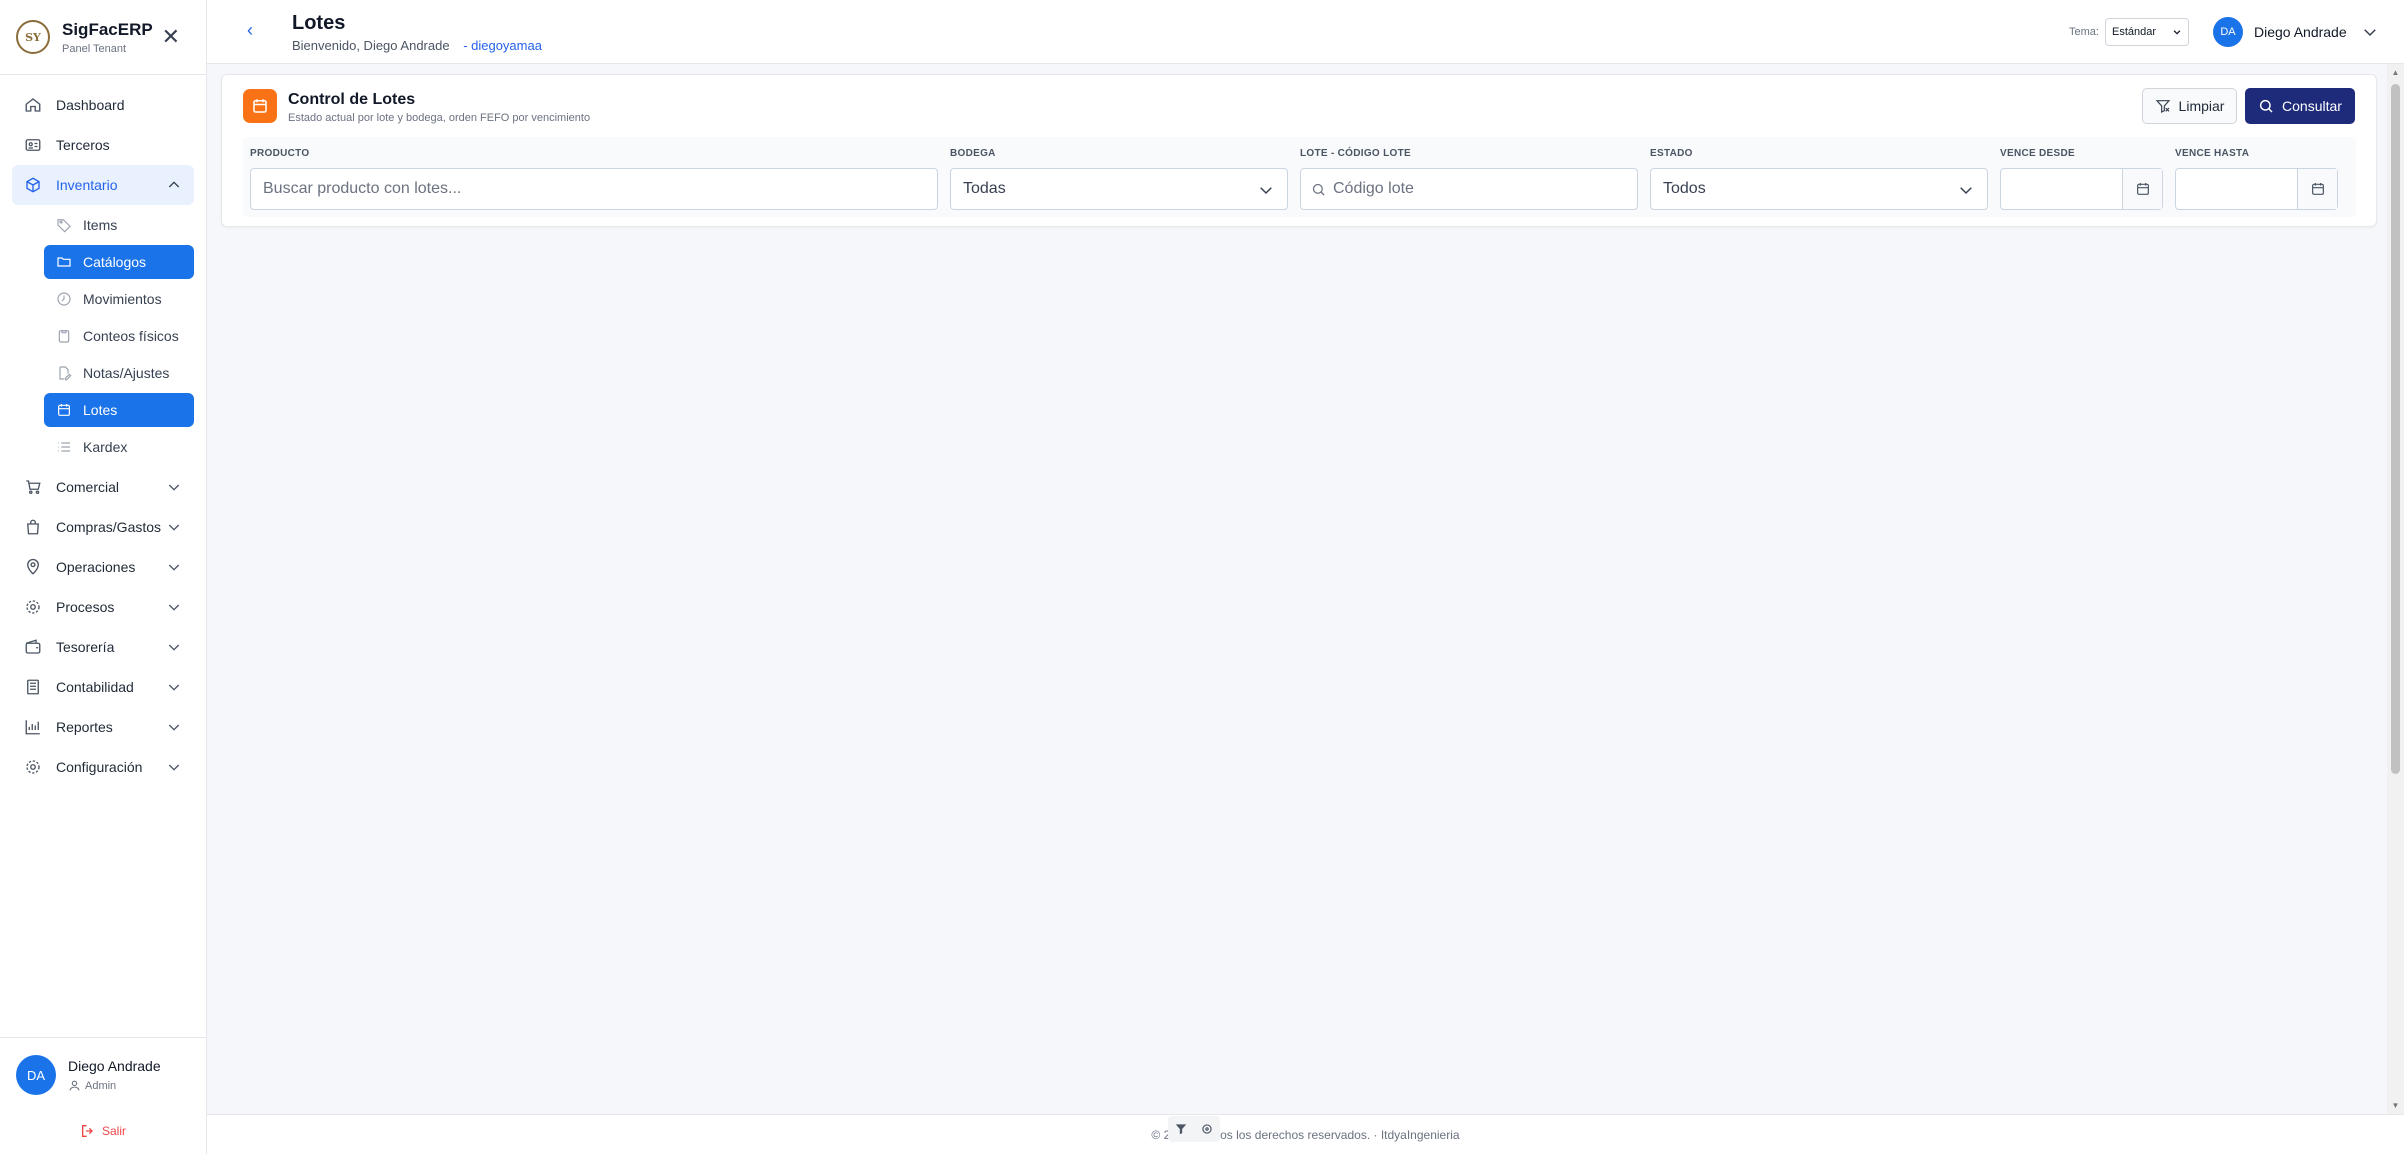 The width and height of the screenshot is (2404, 1154). I want to click on sidebar-item-tesoreria: Tesorería, so click(103, 647).